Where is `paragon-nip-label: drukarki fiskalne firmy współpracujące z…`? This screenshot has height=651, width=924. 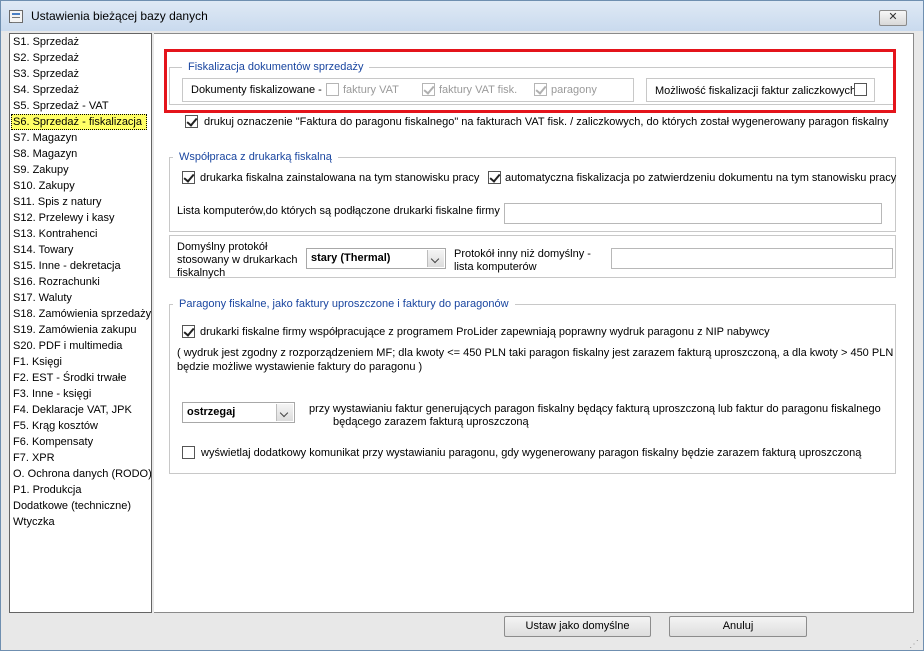
paragon-nip-label: drukarki fiskalne firmy współpracujące z… is located at coordinates (485, 332).